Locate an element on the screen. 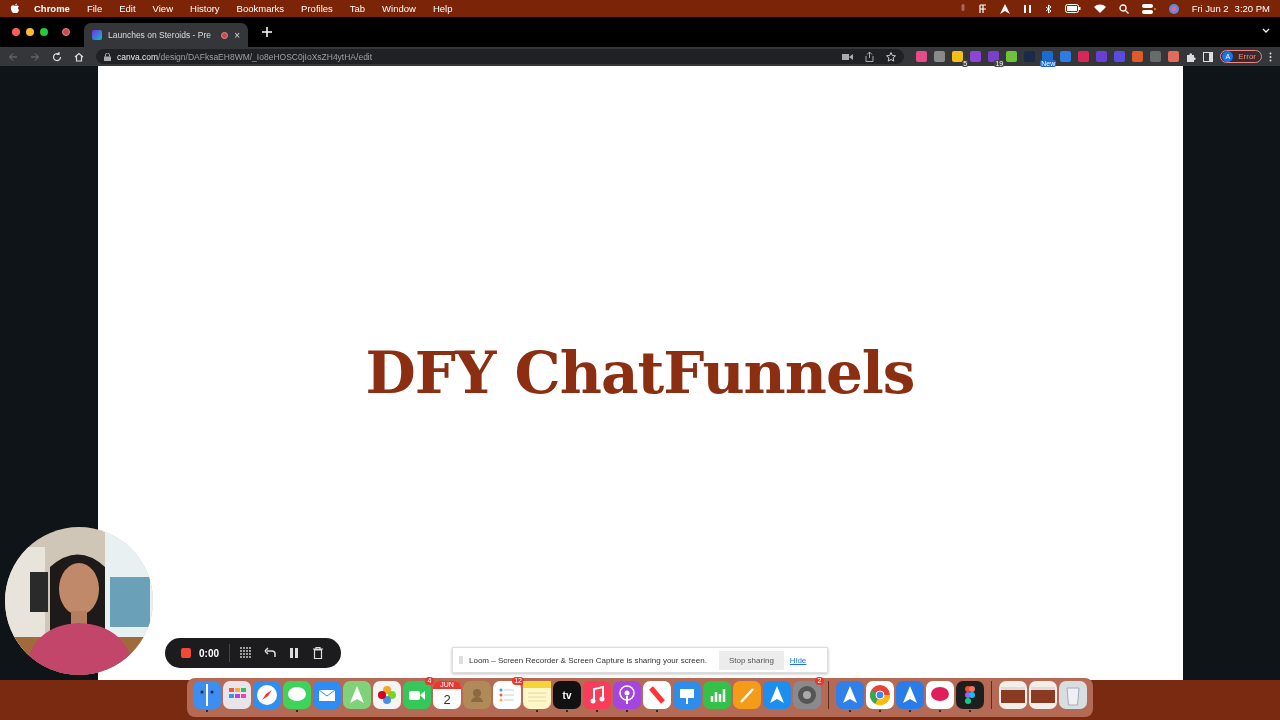  close-tab-button: × is located at coordinates (237, 35).